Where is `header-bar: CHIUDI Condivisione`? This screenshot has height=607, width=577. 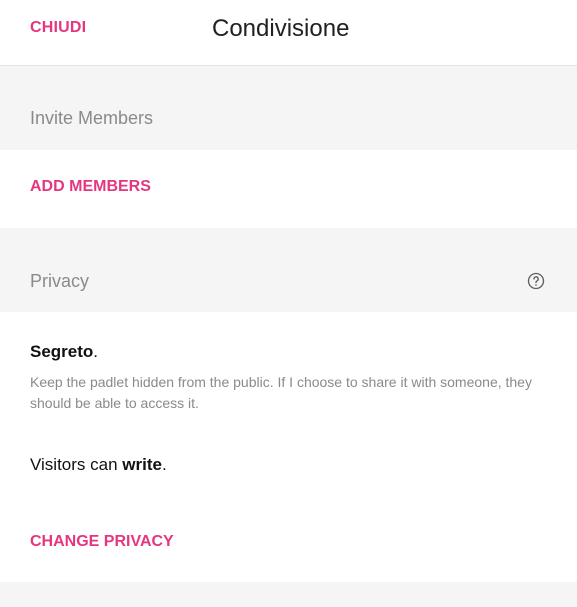
header-bar: CHIUDI Condivisione is located at coordinates (288, 33).